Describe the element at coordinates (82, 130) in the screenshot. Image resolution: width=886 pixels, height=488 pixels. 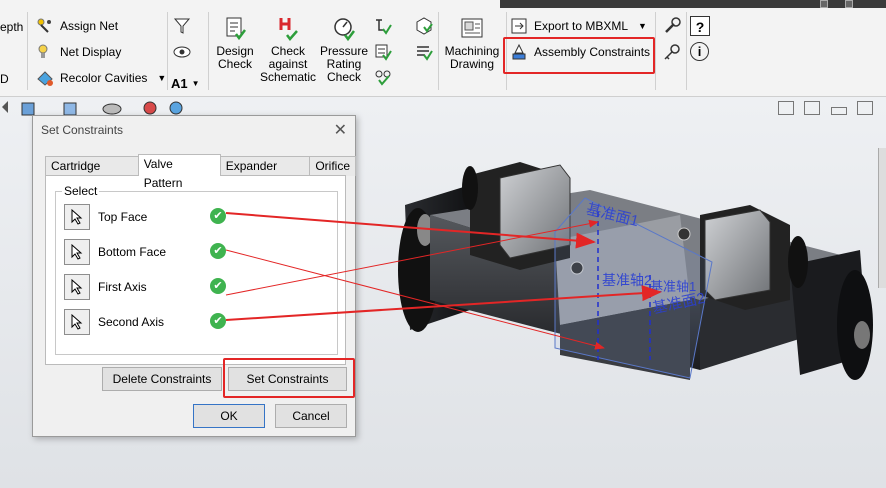
I see `dialog-title: Set Constraints` at that location.